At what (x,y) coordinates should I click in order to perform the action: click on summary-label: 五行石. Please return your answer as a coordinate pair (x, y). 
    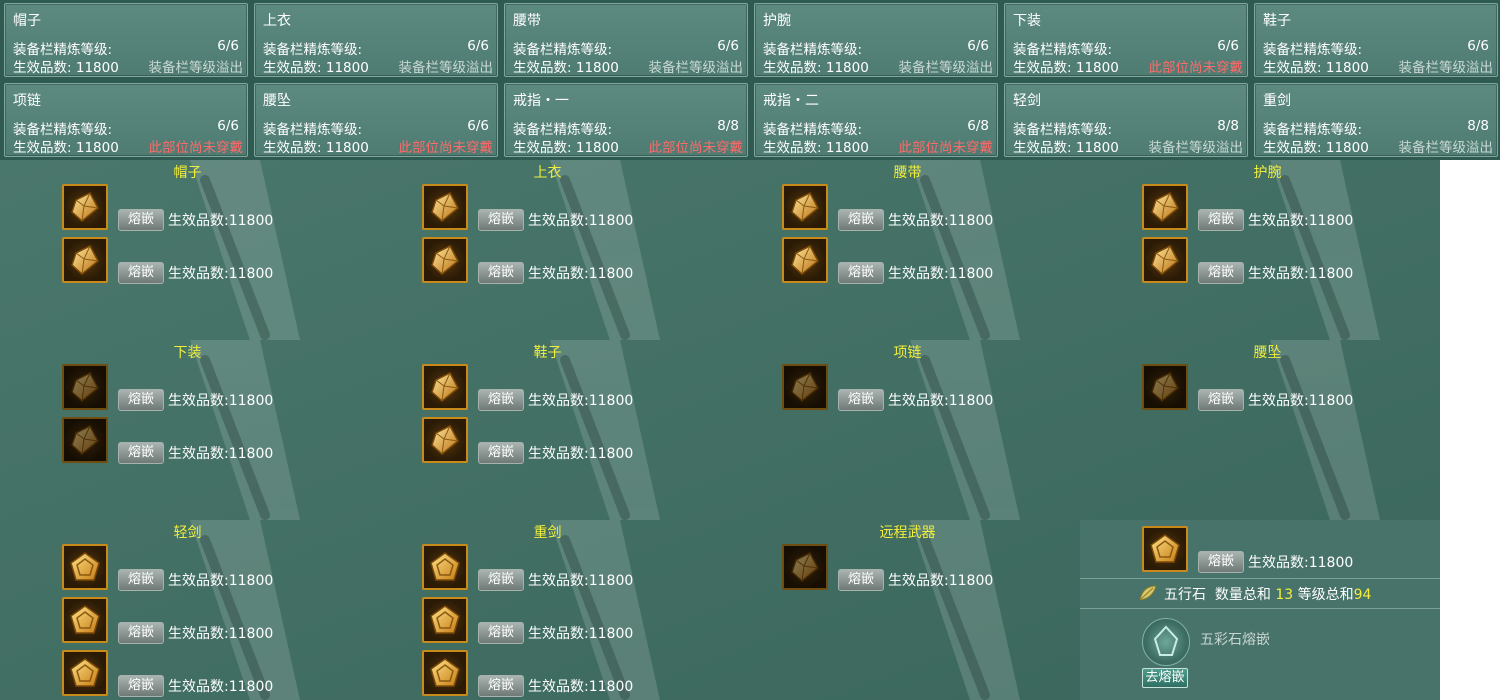
    Looking at the image, I should click on (1185, 595).